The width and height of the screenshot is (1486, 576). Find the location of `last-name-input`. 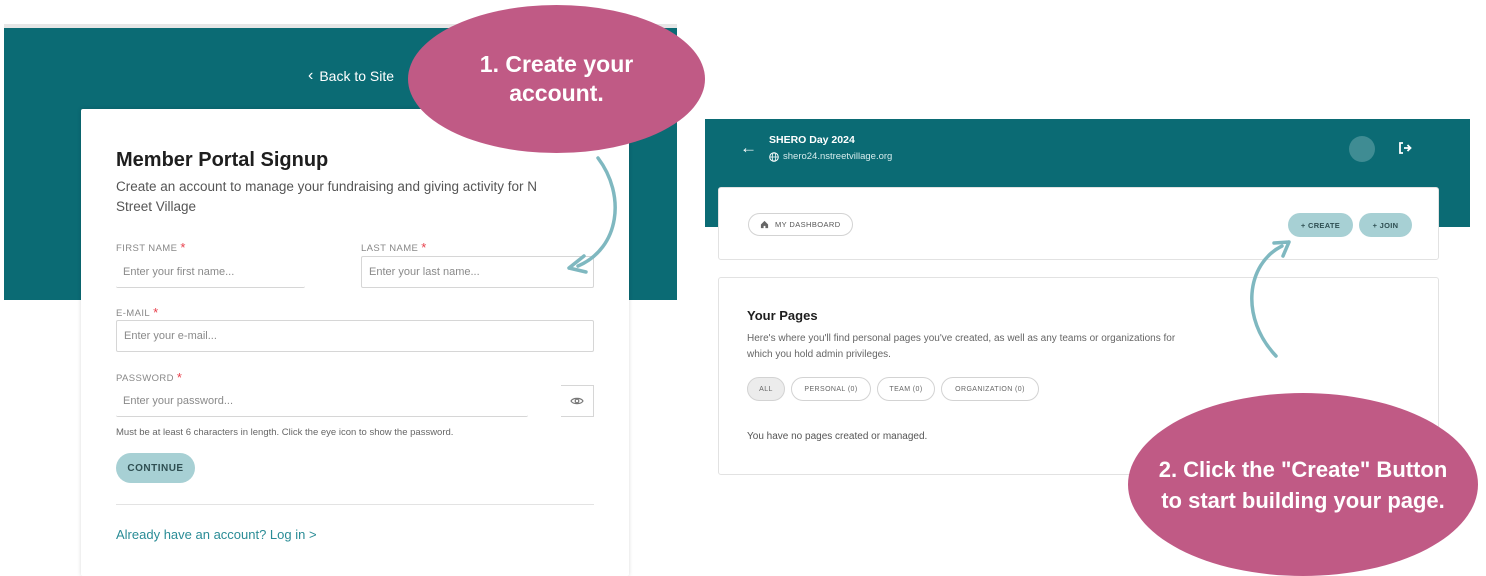

last-name-input is located at coordinates (477, 272).